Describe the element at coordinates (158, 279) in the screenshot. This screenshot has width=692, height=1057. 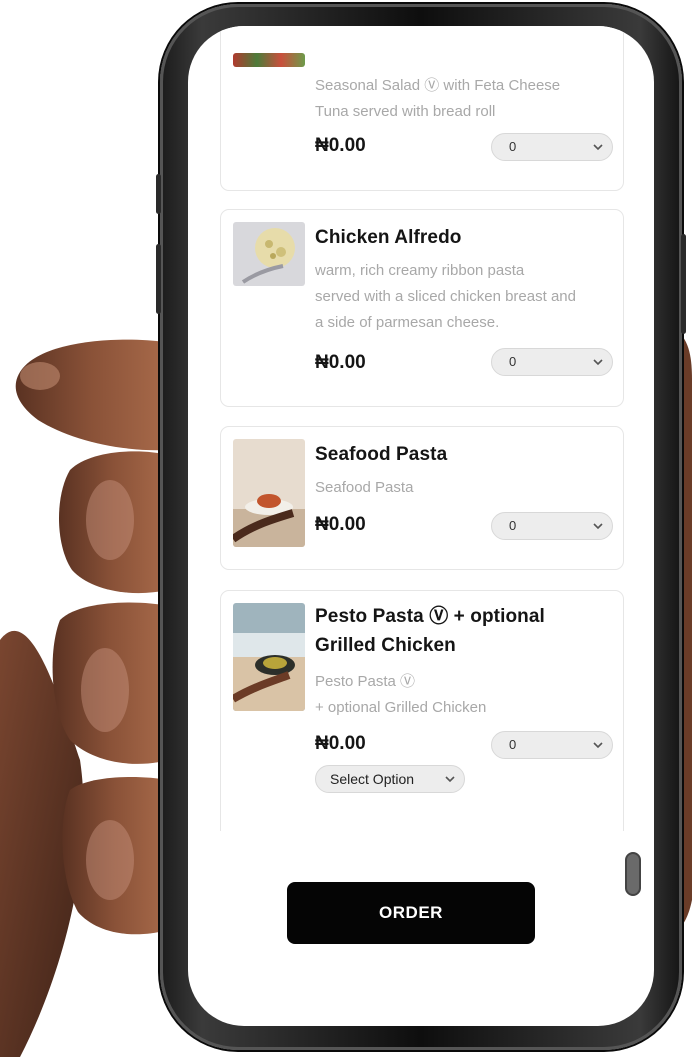
I see `volume-up-button` at that location.